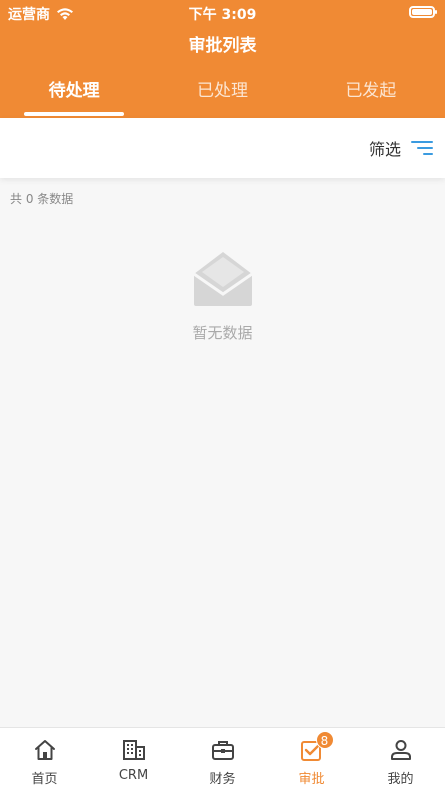 Image resolution: width=445 pixels, height=795 pixels. I want to click on tab-pending: 待处理, so click(74, 94).